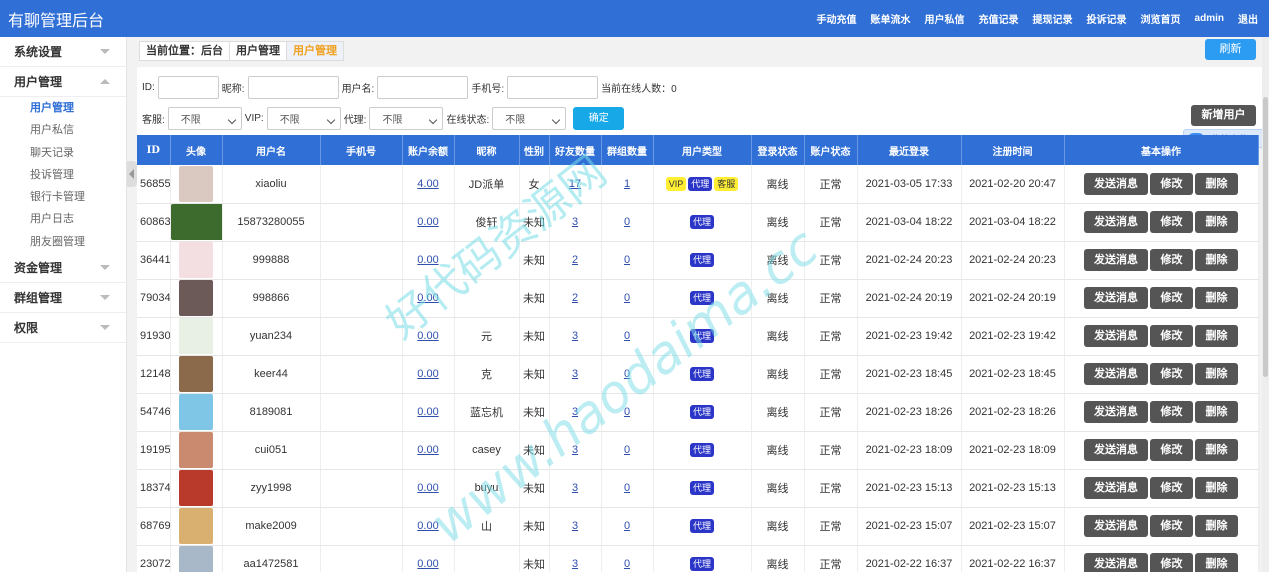  Describe the element at coordinates (63, 175) in the screenshot. I see `sidebar-item: 投诉管理` at that location.